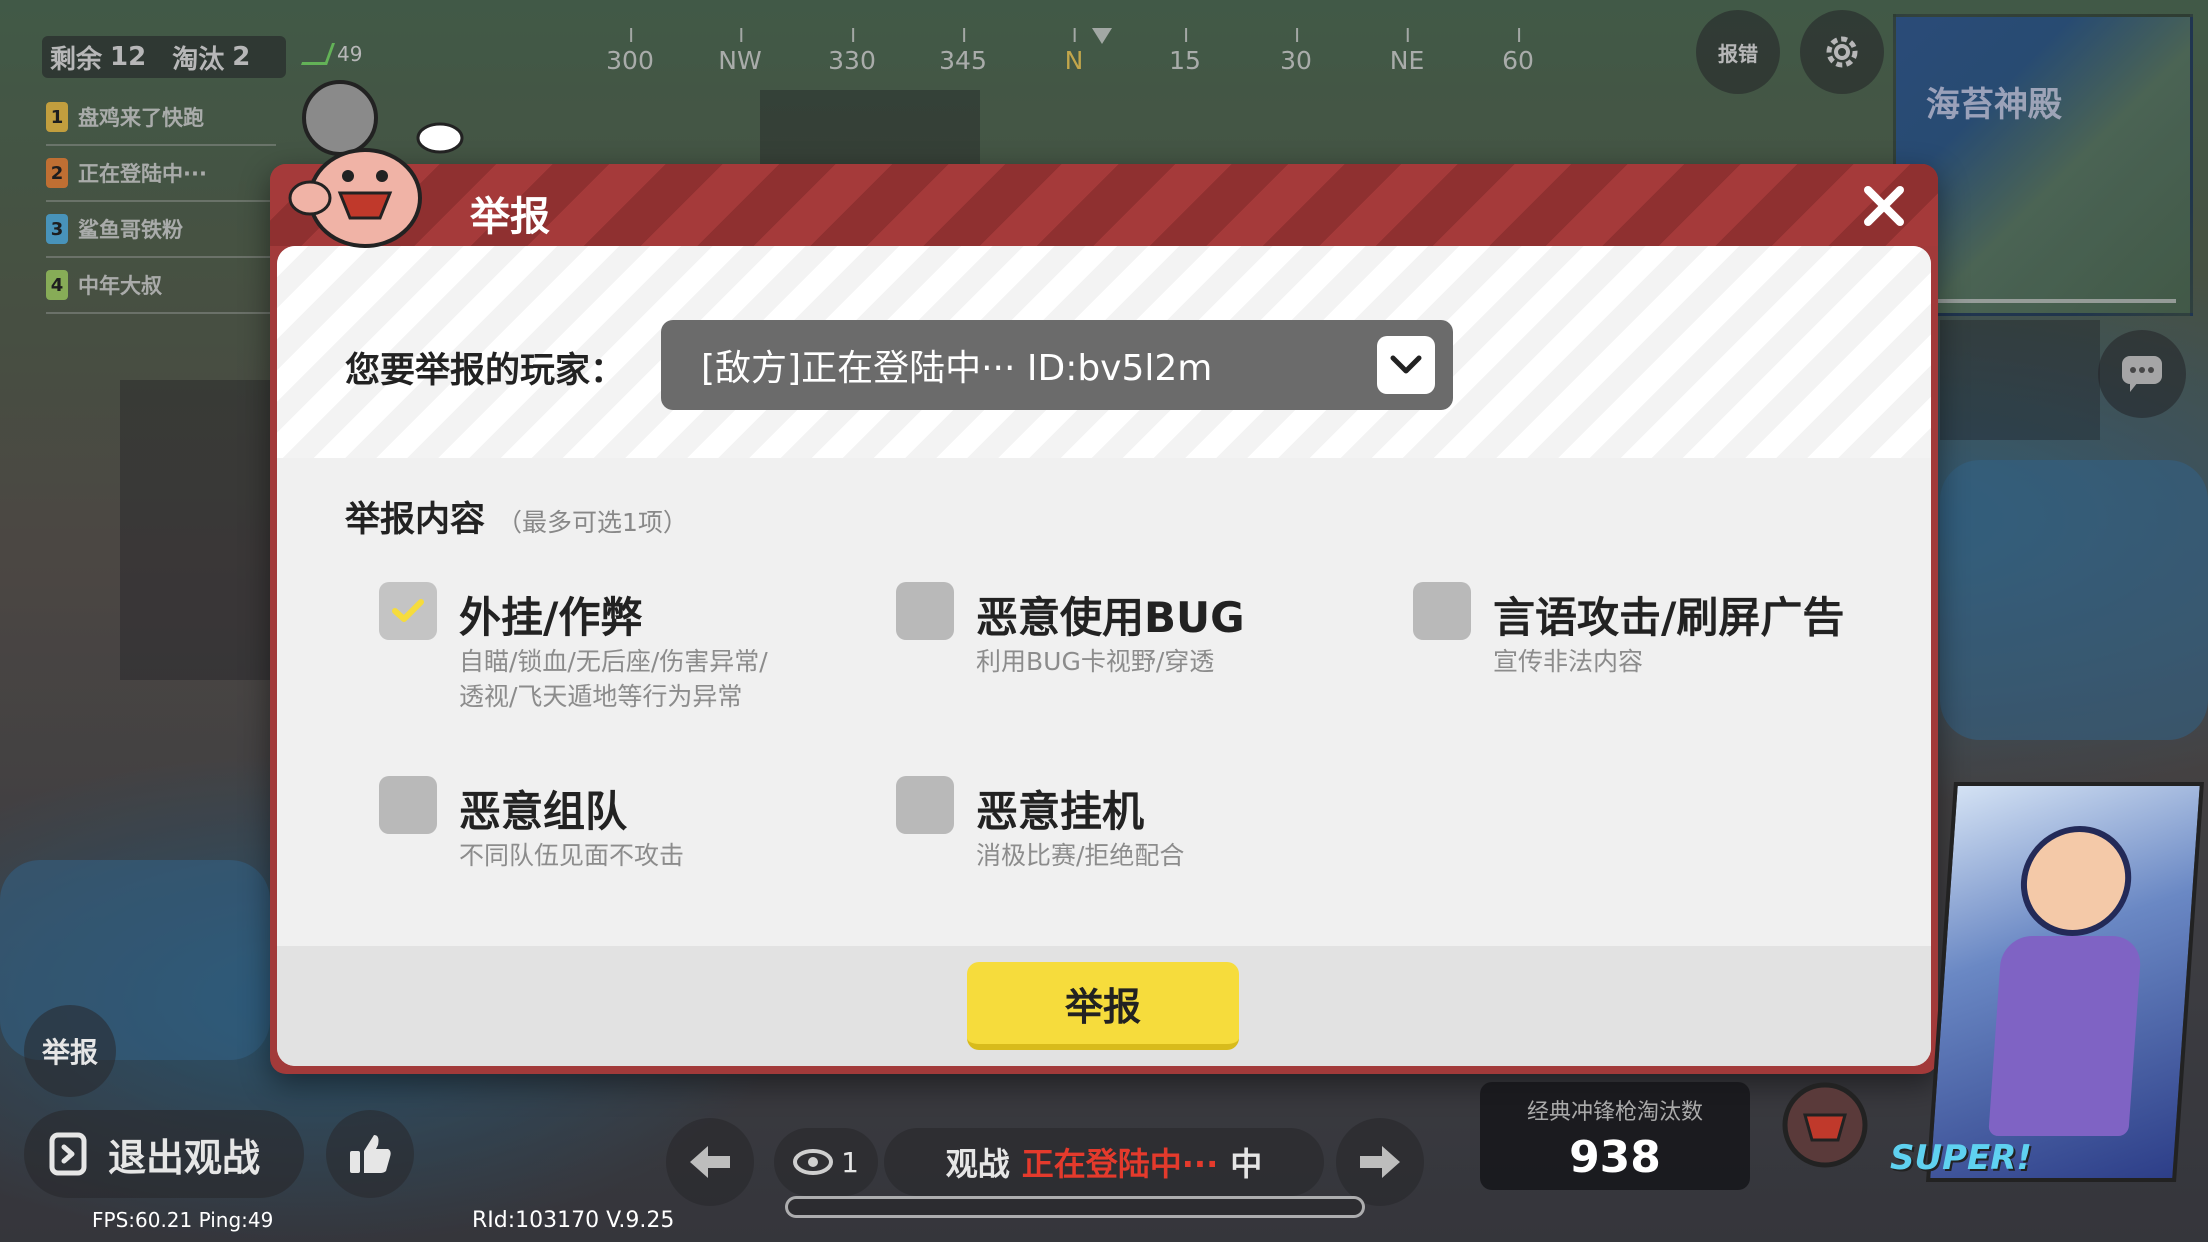  Describe the element at coordinates (1075, 1207) in the screenshot. I see `health-bar` at that location.